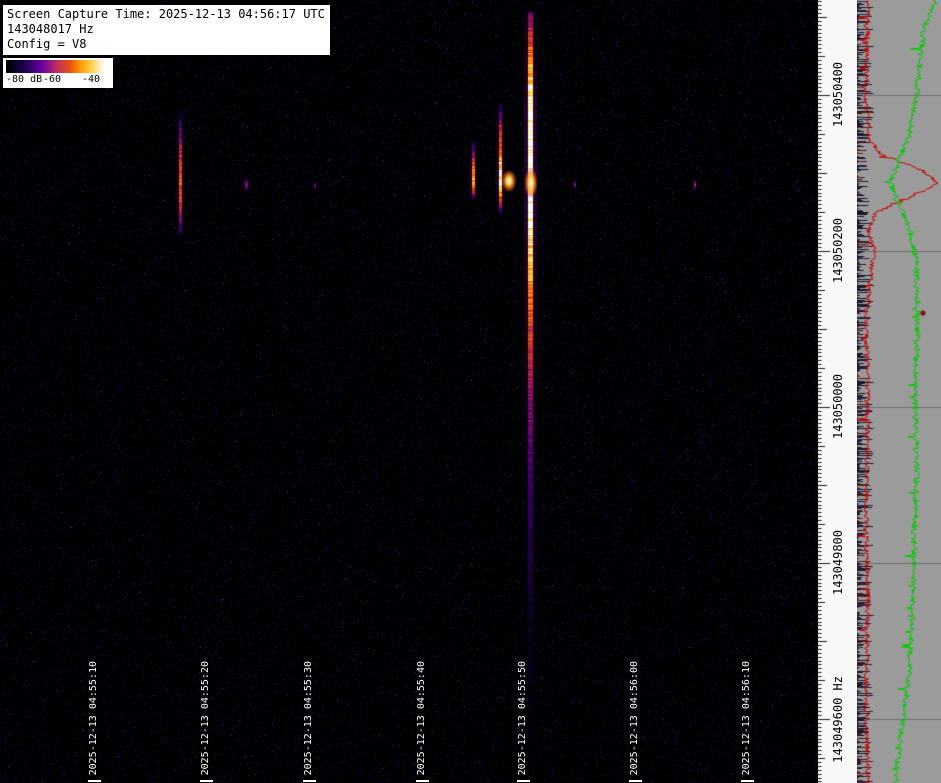 This screenshot has width=941, height=783. I want to click on spectrum-trace-canvas, so click(899, 391).